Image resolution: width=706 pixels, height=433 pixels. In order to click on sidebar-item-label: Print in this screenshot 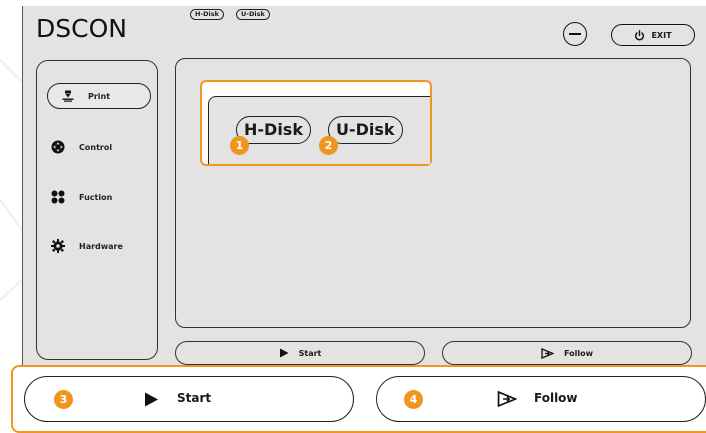, I will do `click(99, 96)`.